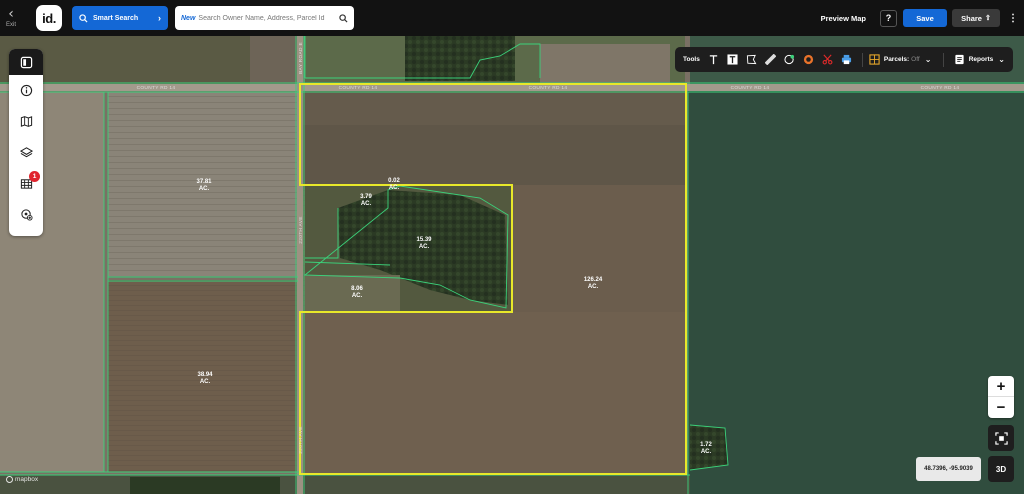  I want to click on scissors-icon, so click(827, 59).